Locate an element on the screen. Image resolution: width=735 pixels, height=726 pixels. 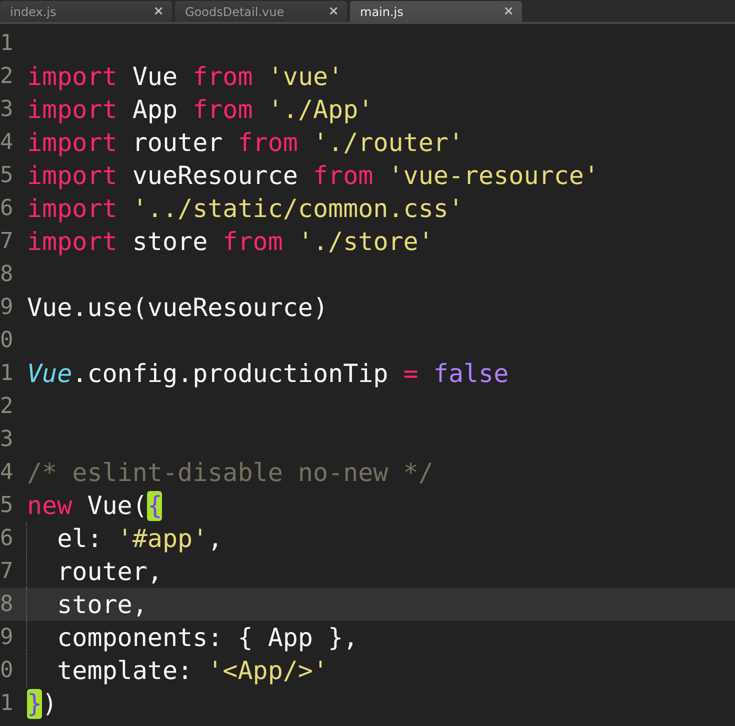
constant-token: false is located at coordinates (471, 373).